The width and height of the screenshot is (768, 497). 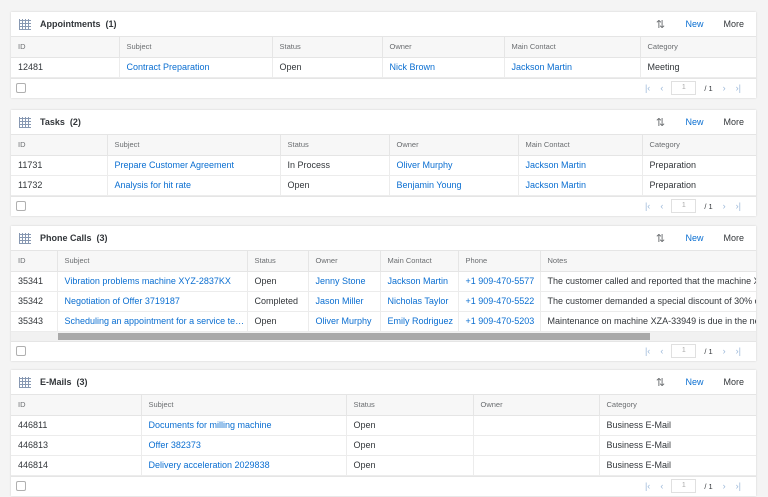 What do you see at coordinates (152, 281) in the screenshot?
I see `link-subject: Vibration problems machine XYZ-2837KX` at bounding box center [152, 281].